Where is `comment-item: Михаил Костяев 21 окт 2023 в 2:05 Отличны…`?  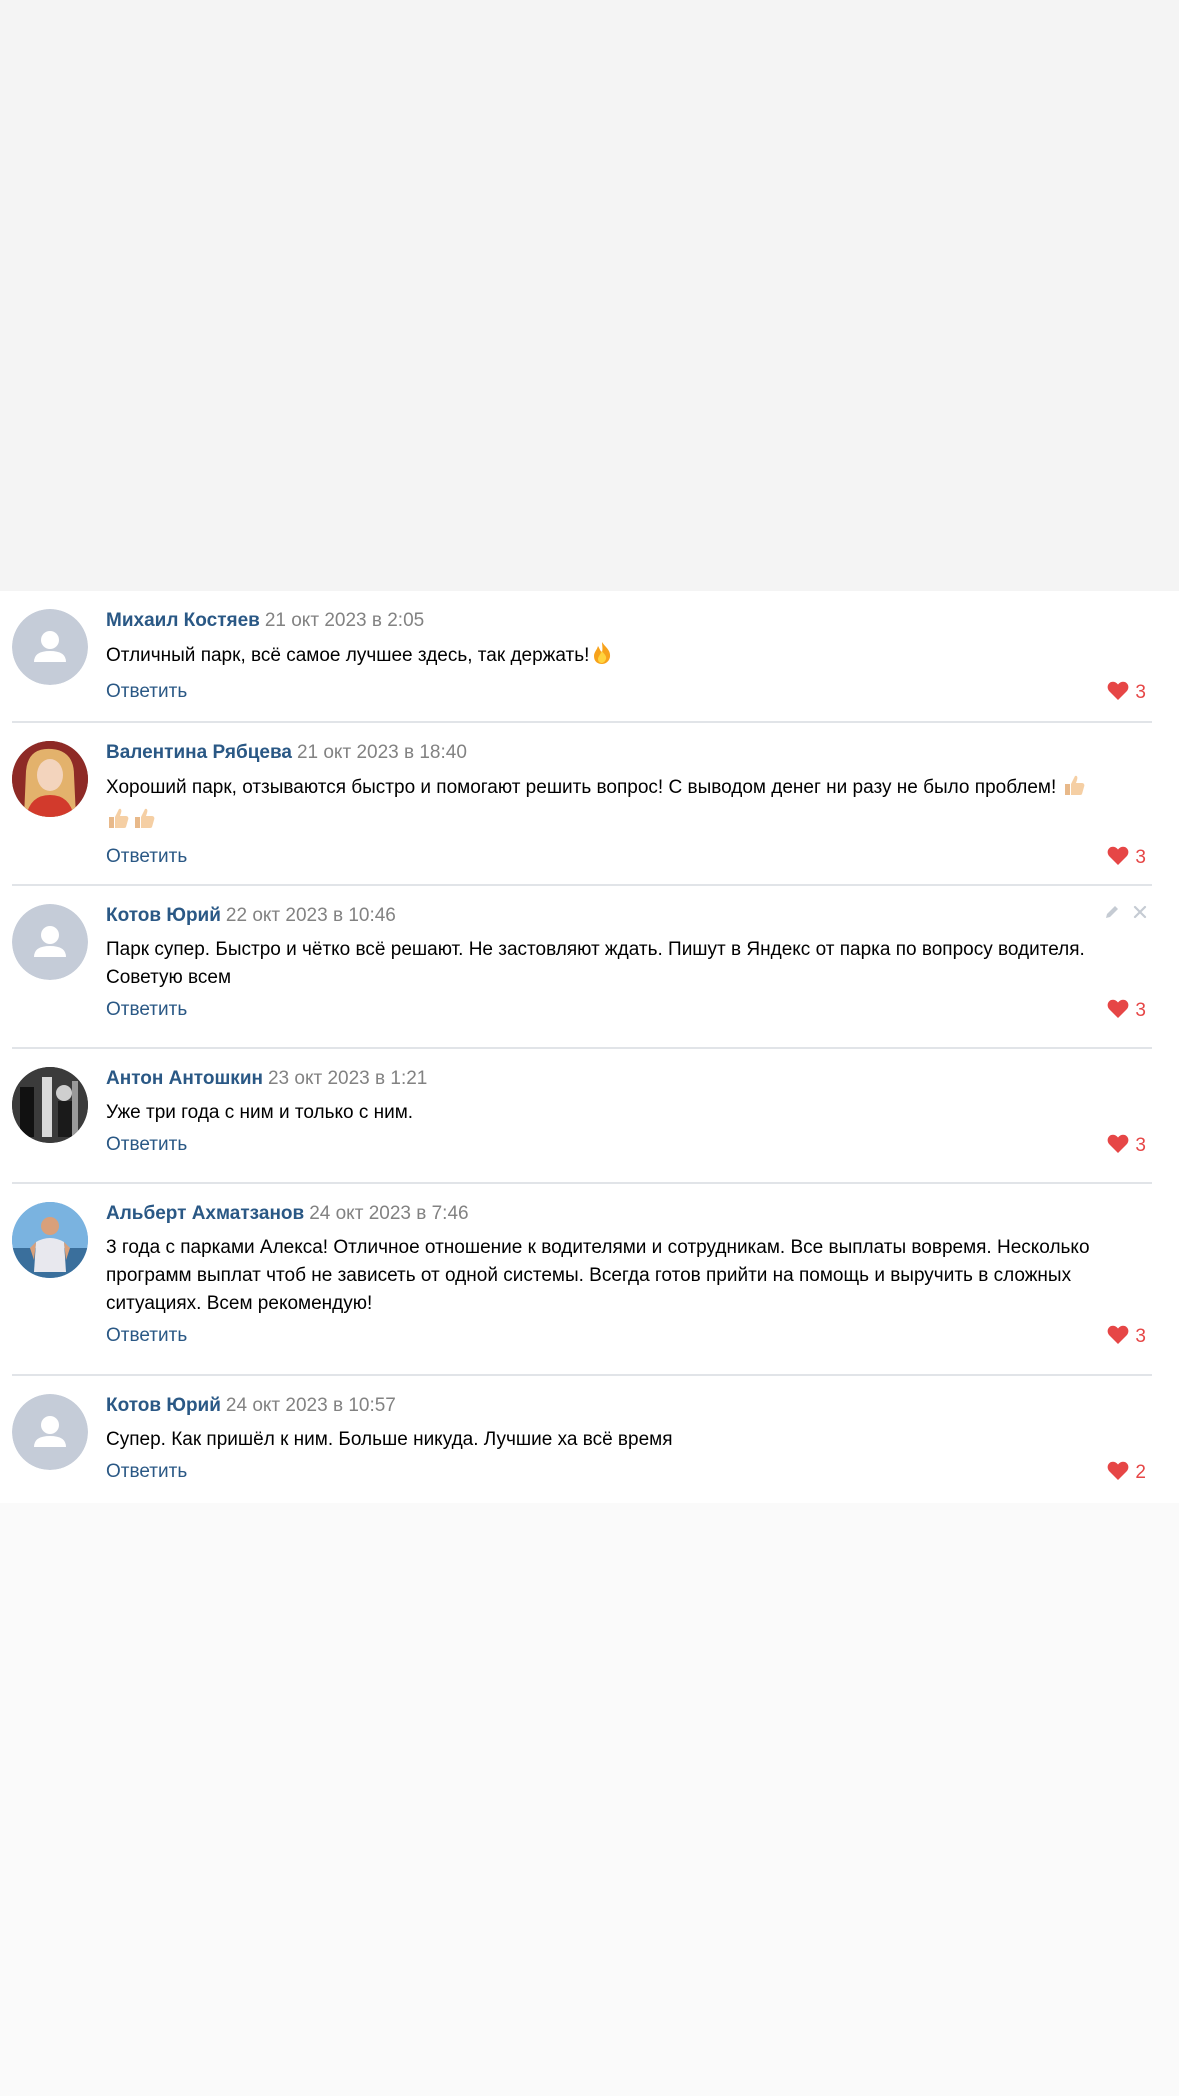 comment-item: Михаил Костяев 21 окт 2023 в 2:05 Отличны… is located at coordinates (582, 657).